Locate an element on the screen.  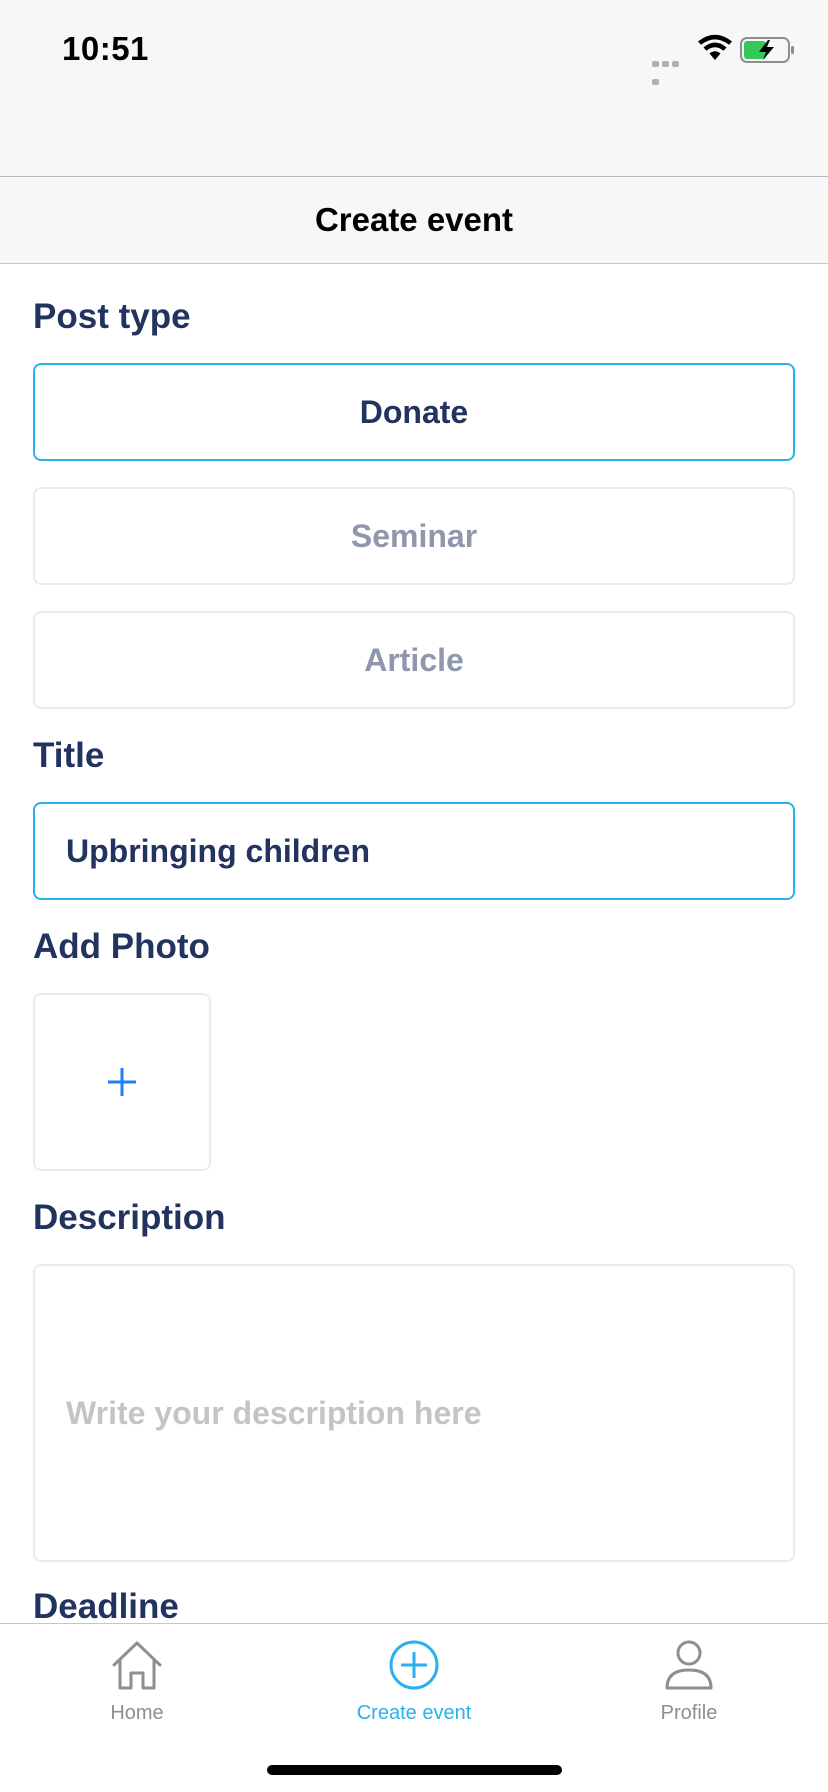
plus-circle-icon is located at coordinates (414, 1665).